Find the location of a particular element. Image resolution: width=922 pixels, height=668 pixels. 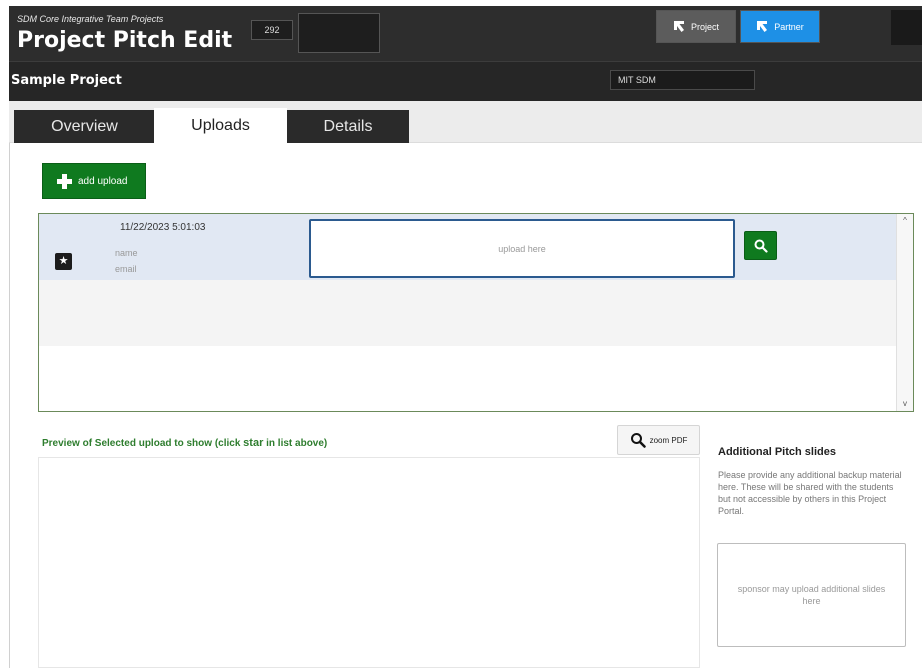

edge-button is located at coordinates (906, 27).